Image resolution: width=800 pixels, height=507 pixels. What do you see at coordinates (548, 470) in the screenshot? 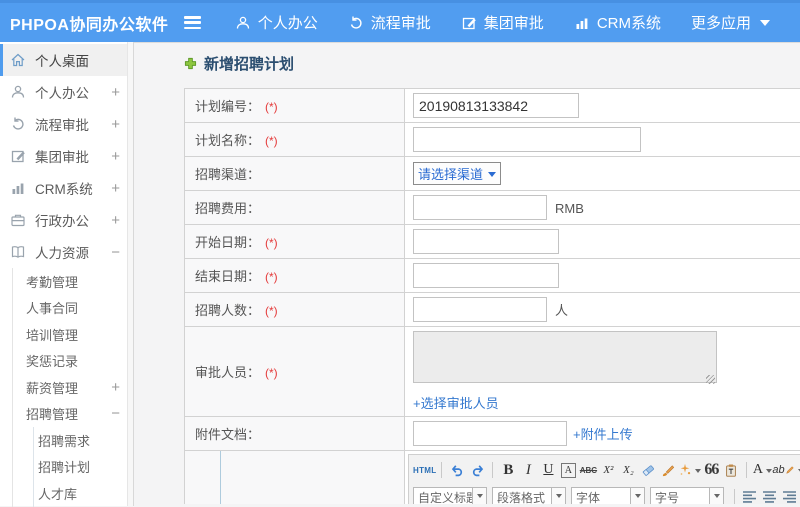
I see `underline-button: U` at bounding box center [548, 470].